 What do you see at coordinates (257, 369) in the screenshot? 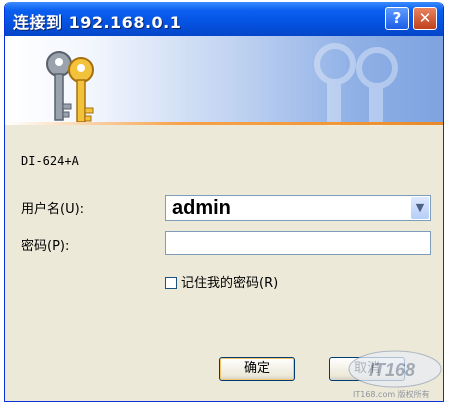
I see `ok-button: 确定` at bounding box center [257, 369].